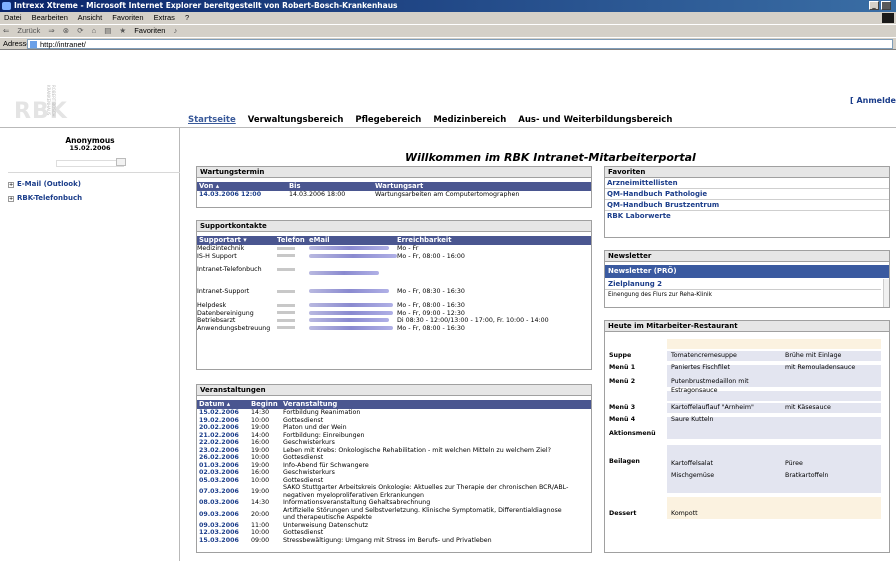  What do you see at coordinates (187, 17) in the screenshot?
I see `menu-help: ?` at bounding box center [187, 17].